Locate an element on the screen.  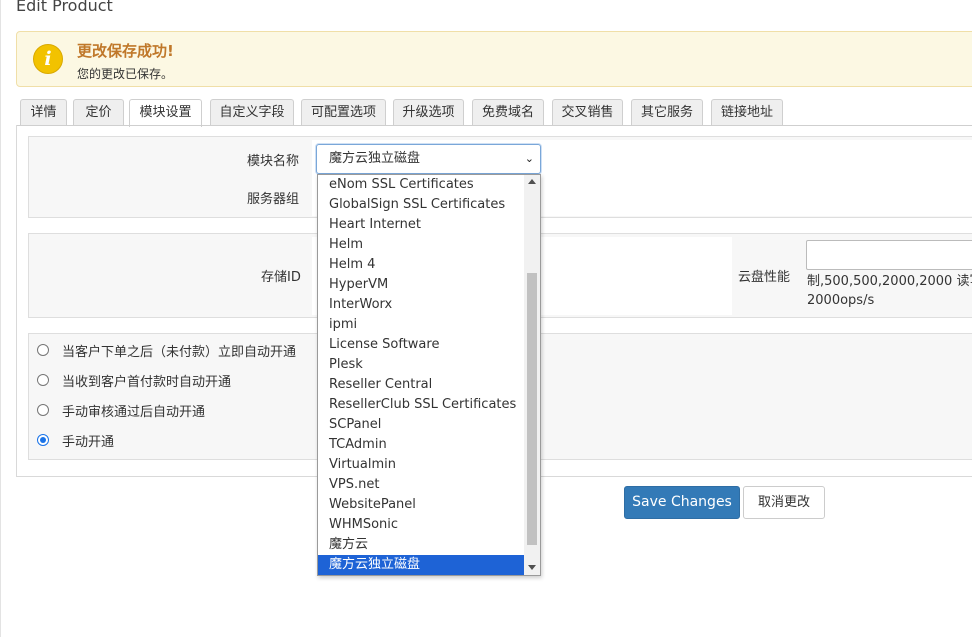
dropdown-option: WHMSonic is located at coordinates (421, 525).